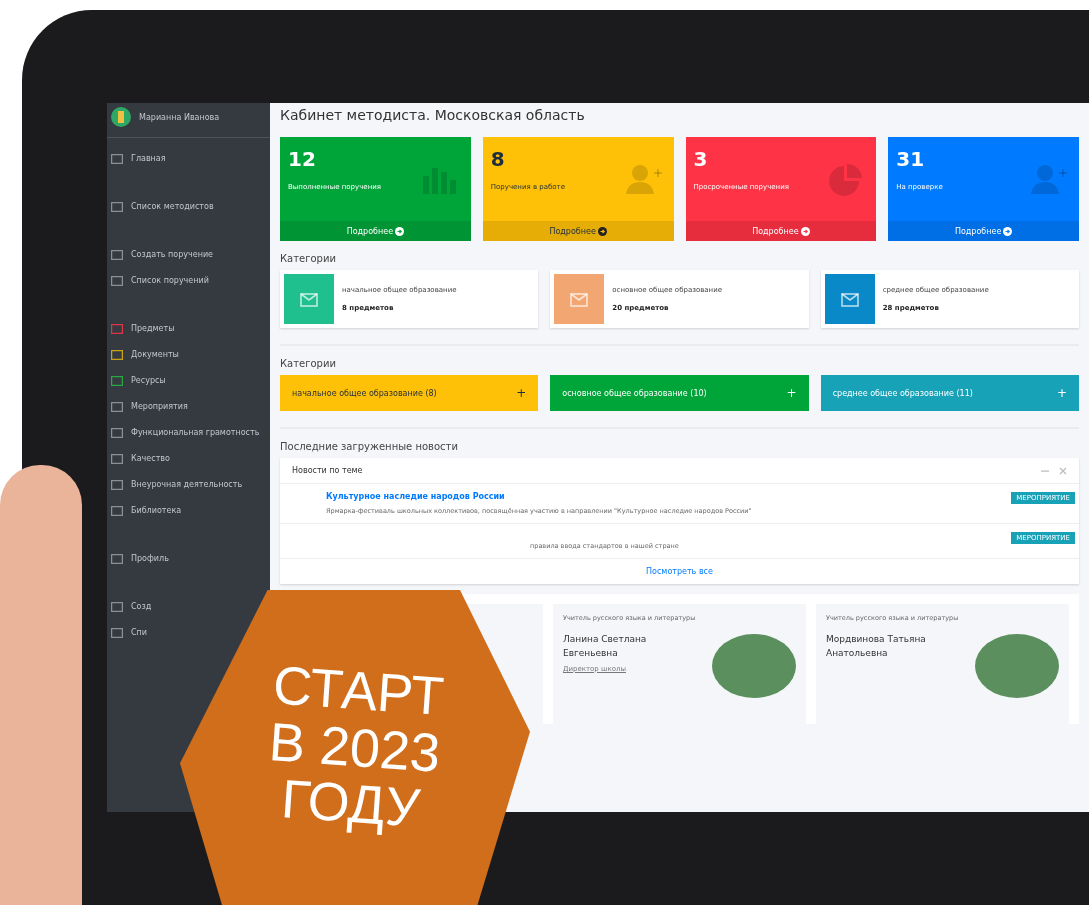 The height and width of the screenshot is (905, 1089). Describe the element at coordinates (433, 115) in the screenshot. I see `page-title: Кабинет методиста. Московская область` at that location.